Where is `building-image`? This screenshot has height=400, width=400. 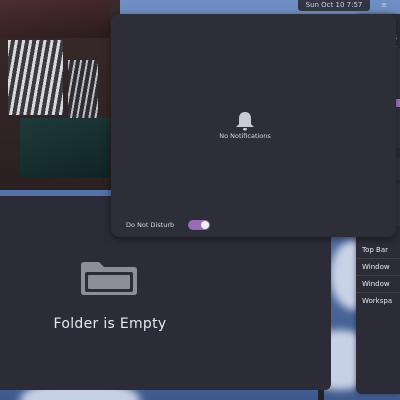 building-image is located at coordinates (60, 95).